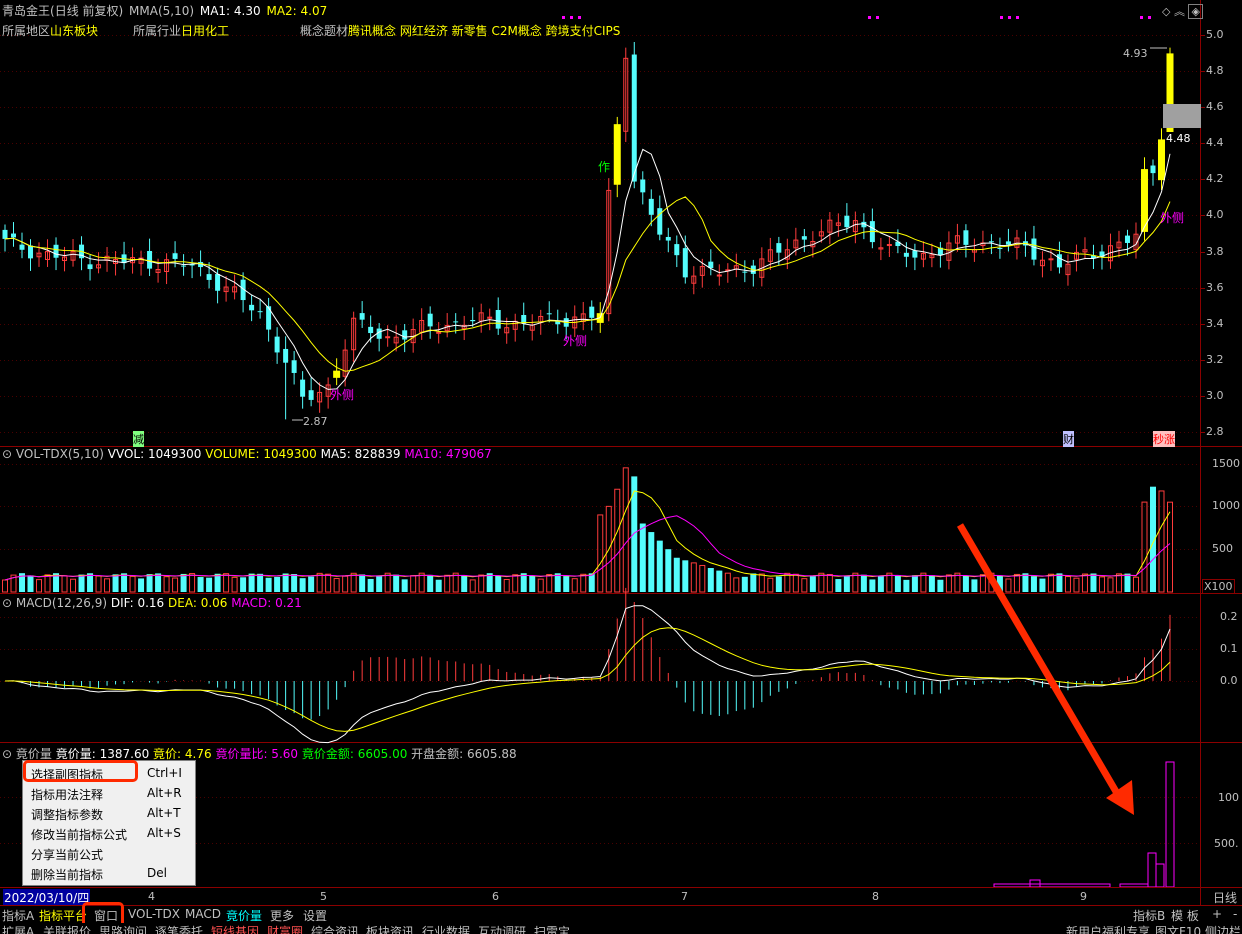 The height and width of the screenshot is (934, 1242). I want to click on settings-diamond-icon: ◈, so click(1195, 11).